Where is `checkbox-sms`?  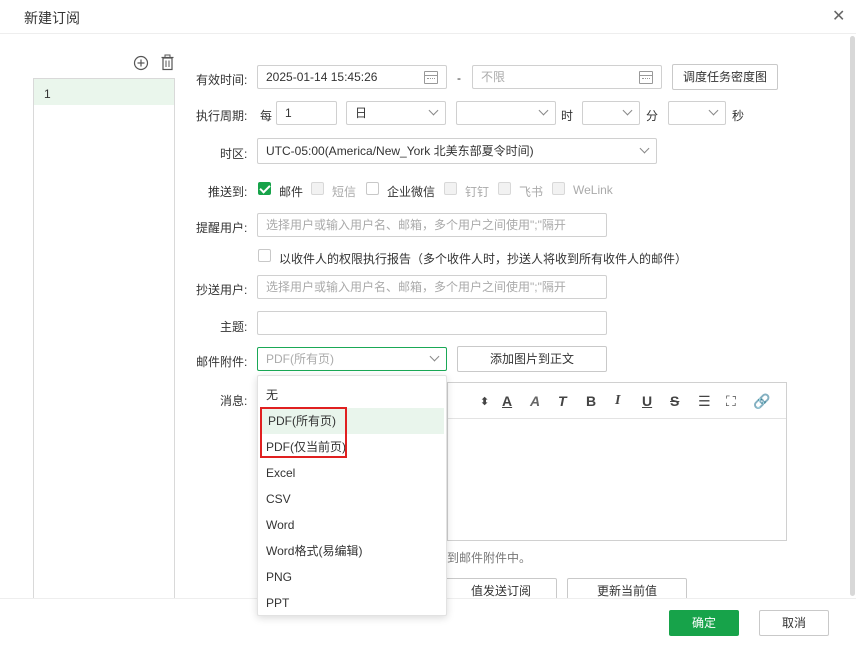
checkbox-sms is located at coordinates (317, 188).